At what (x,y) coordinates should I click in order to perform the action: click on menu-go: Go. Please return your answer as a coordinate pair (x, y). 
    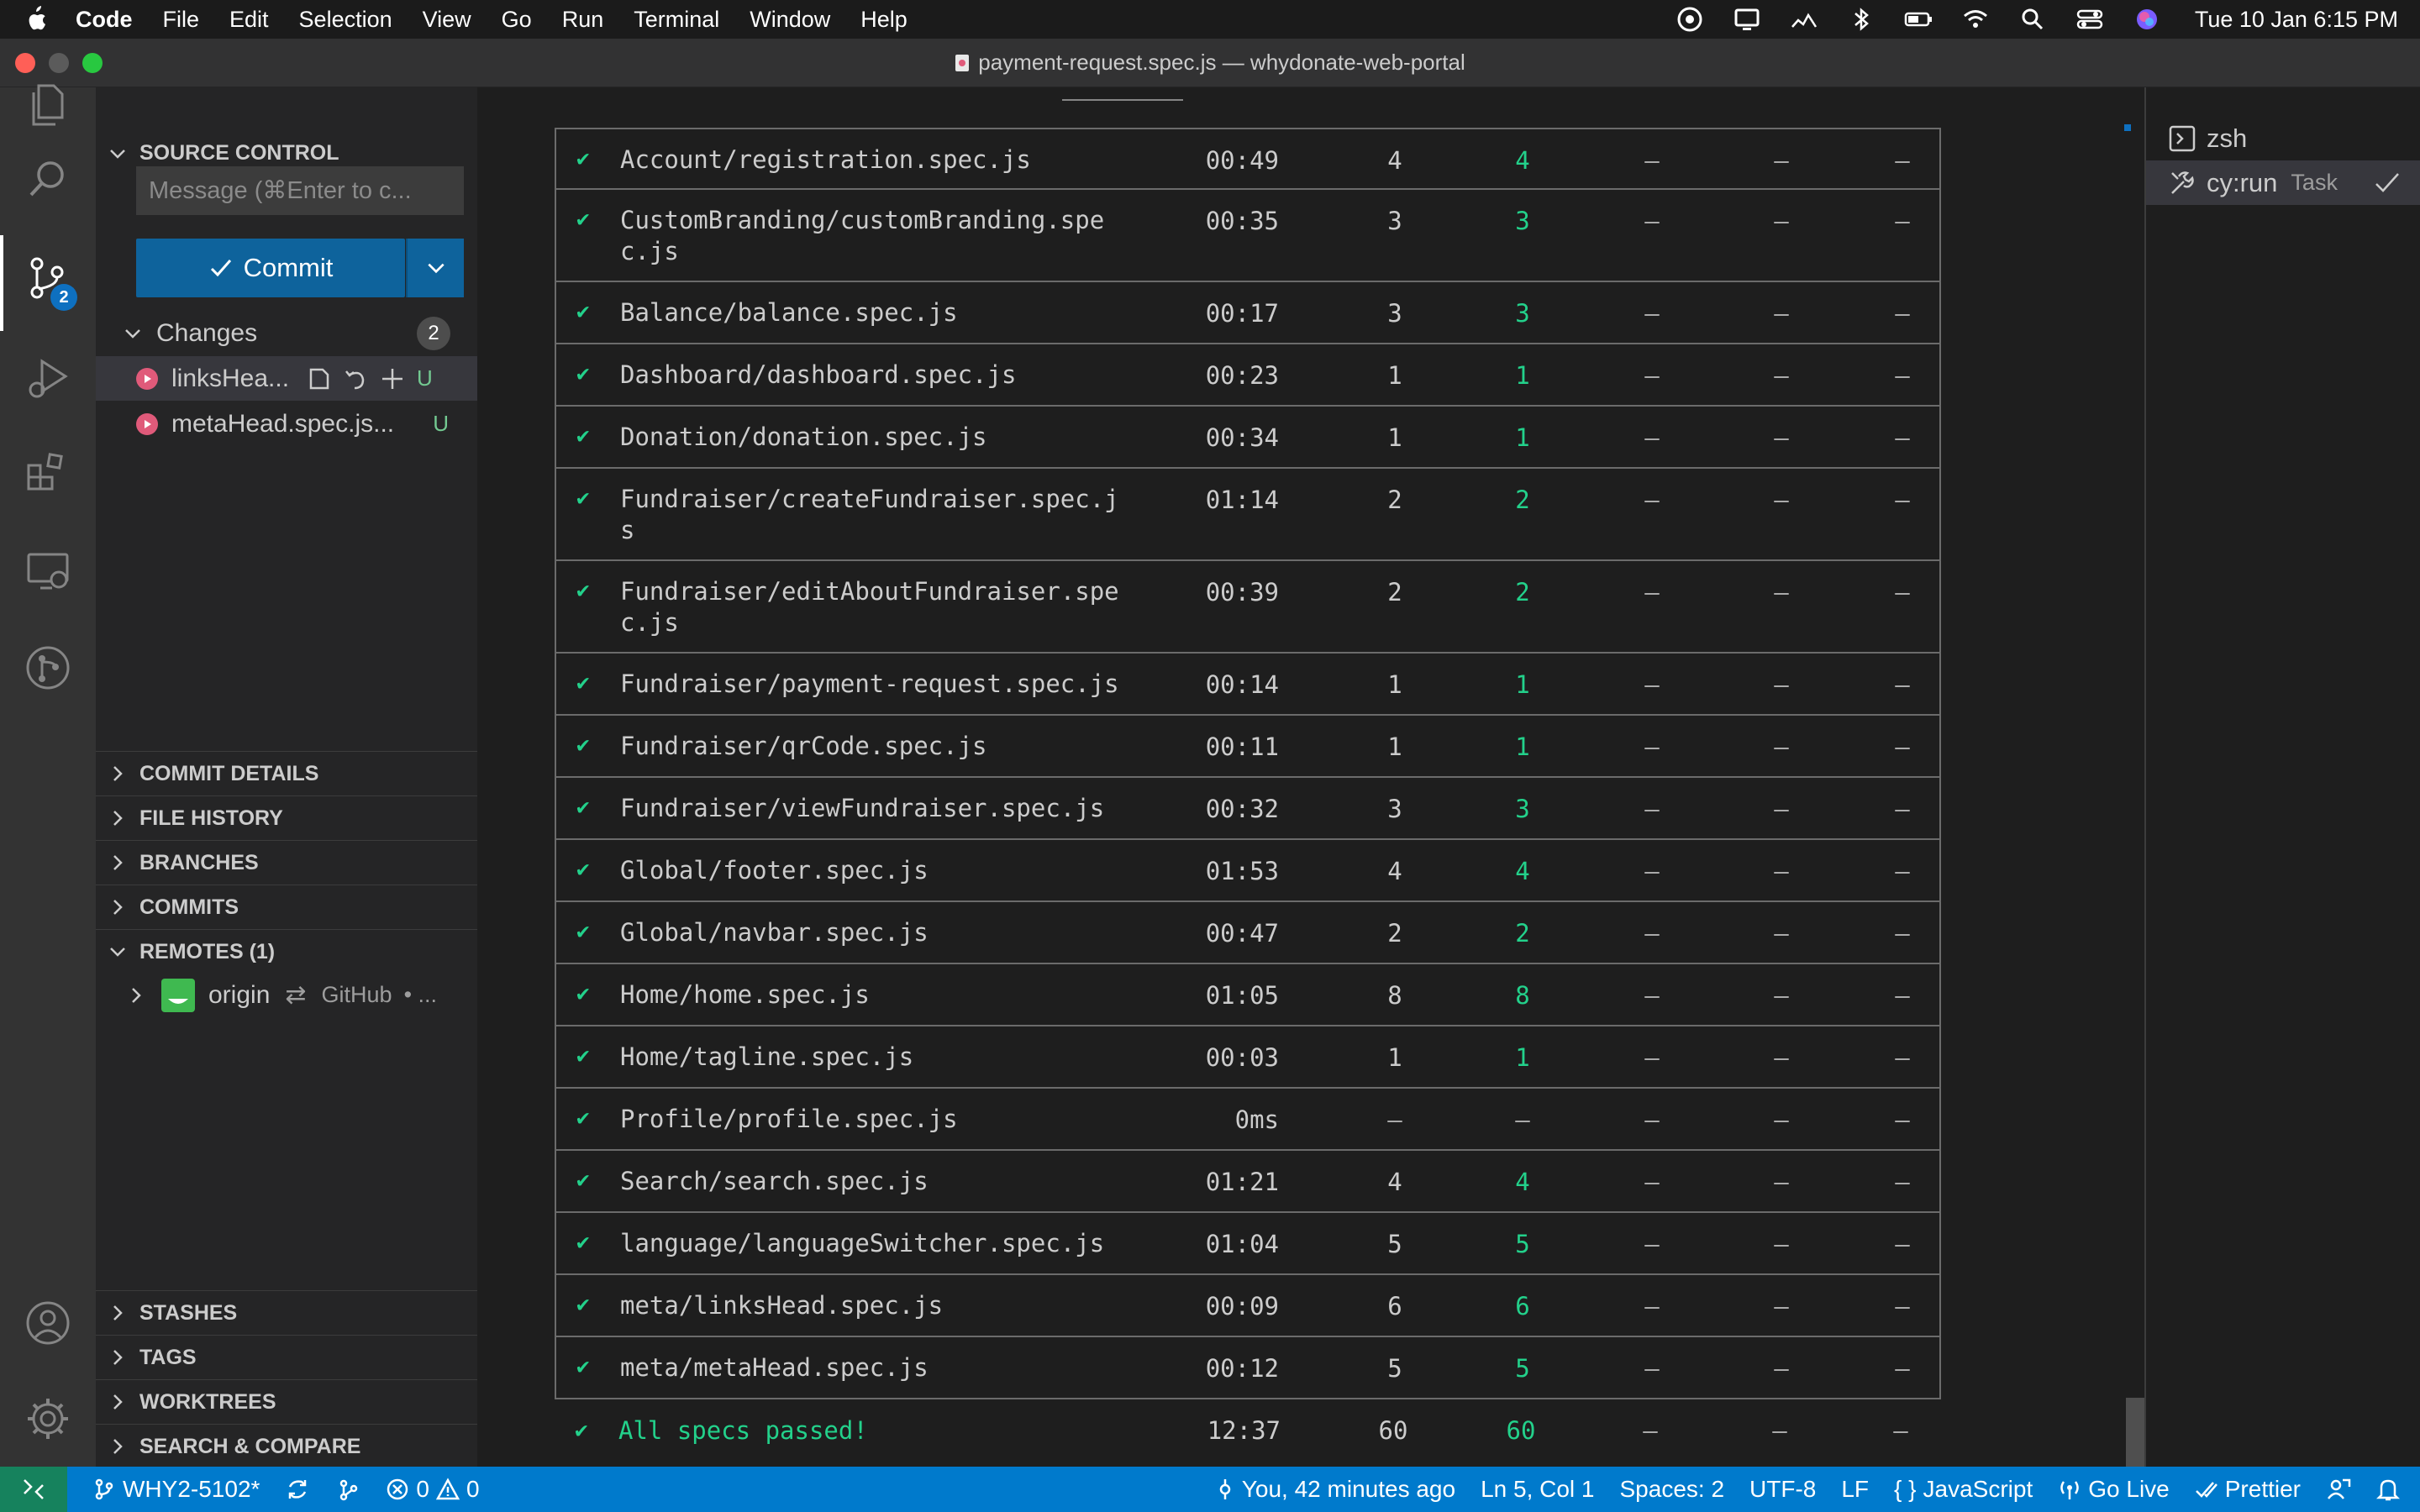
    Looking at the image, I should click on (517, 20).